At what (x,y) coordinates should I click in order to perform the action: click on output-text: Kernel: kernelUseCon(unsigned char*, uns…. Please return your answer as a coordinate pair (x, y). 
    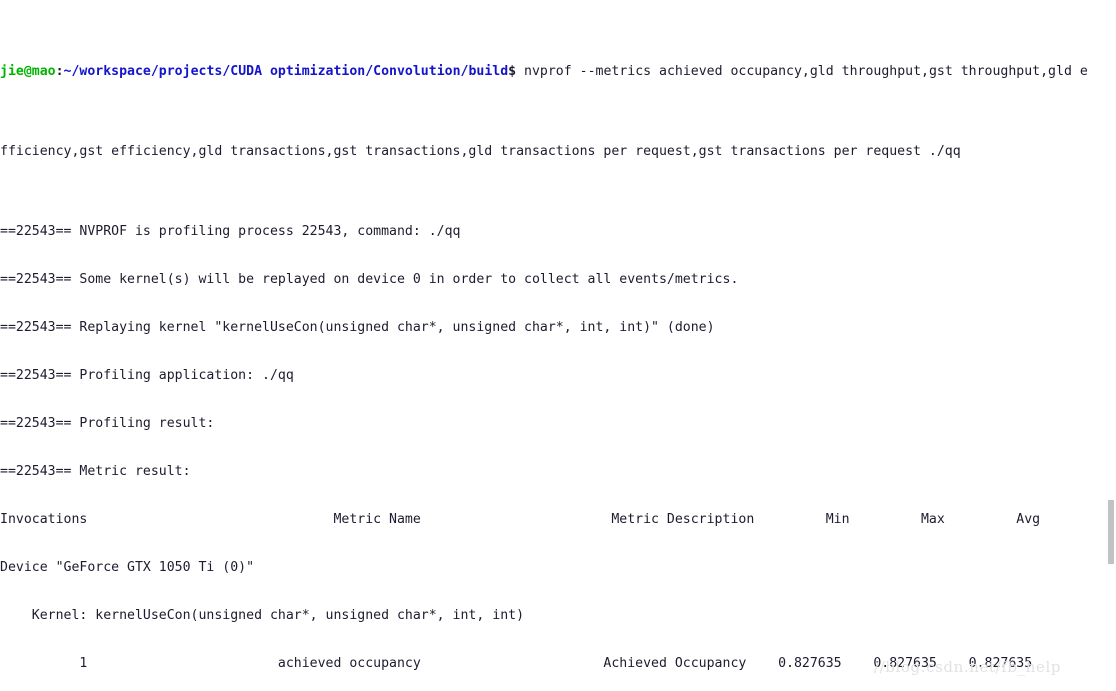
    Looking at the image, I should click on (262, 615).